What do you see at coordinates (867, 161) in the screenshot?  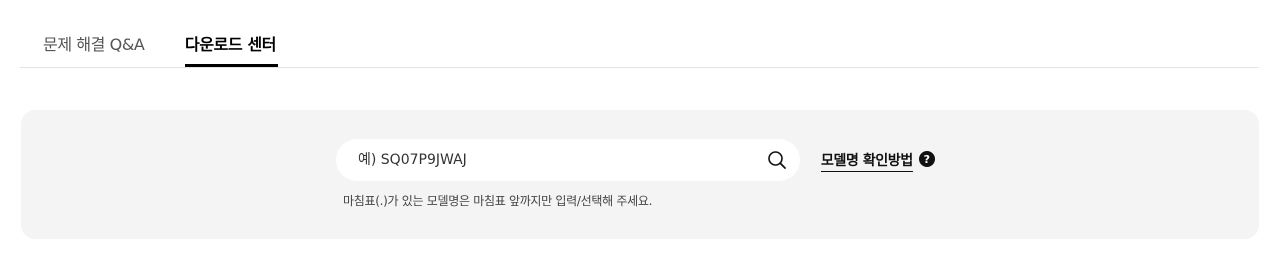 I see `model-name-guide-label: 모델명 확인방법` at bounding box center [867, 161].